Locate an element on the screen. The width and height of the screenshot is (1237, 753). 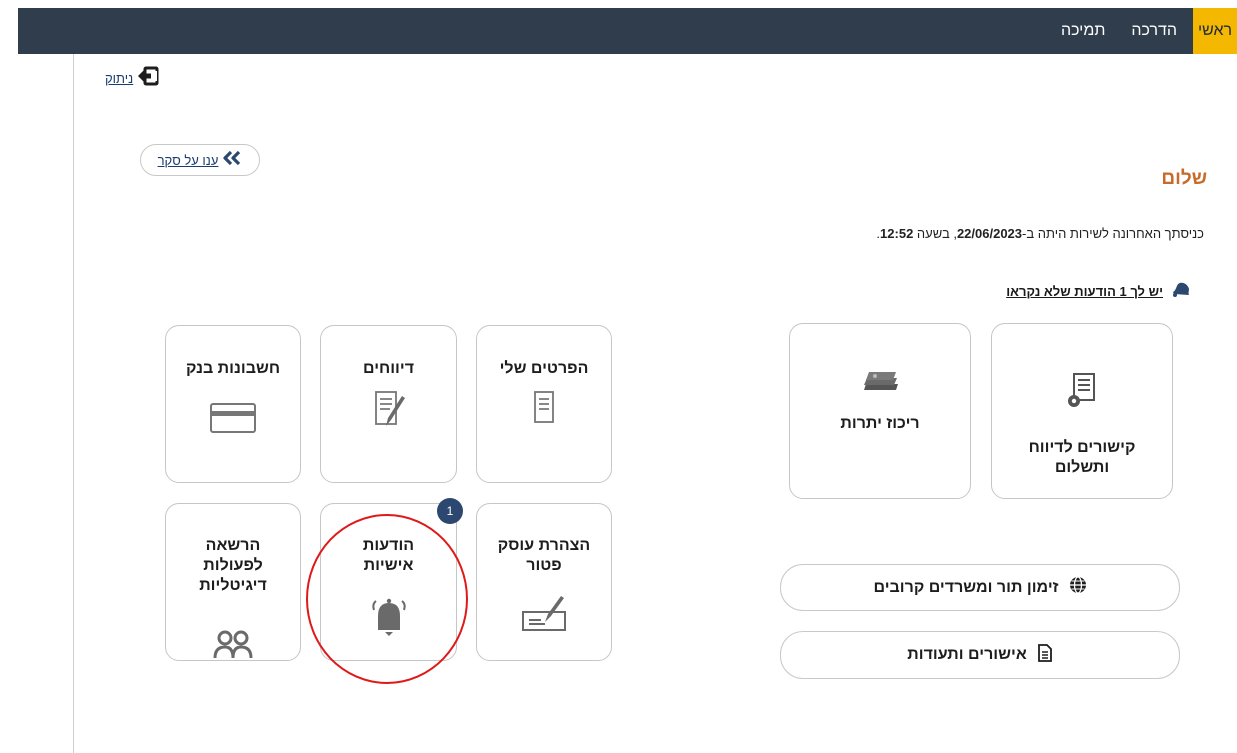
tile-reports: דיווחים is located at coordinates (388, 404).